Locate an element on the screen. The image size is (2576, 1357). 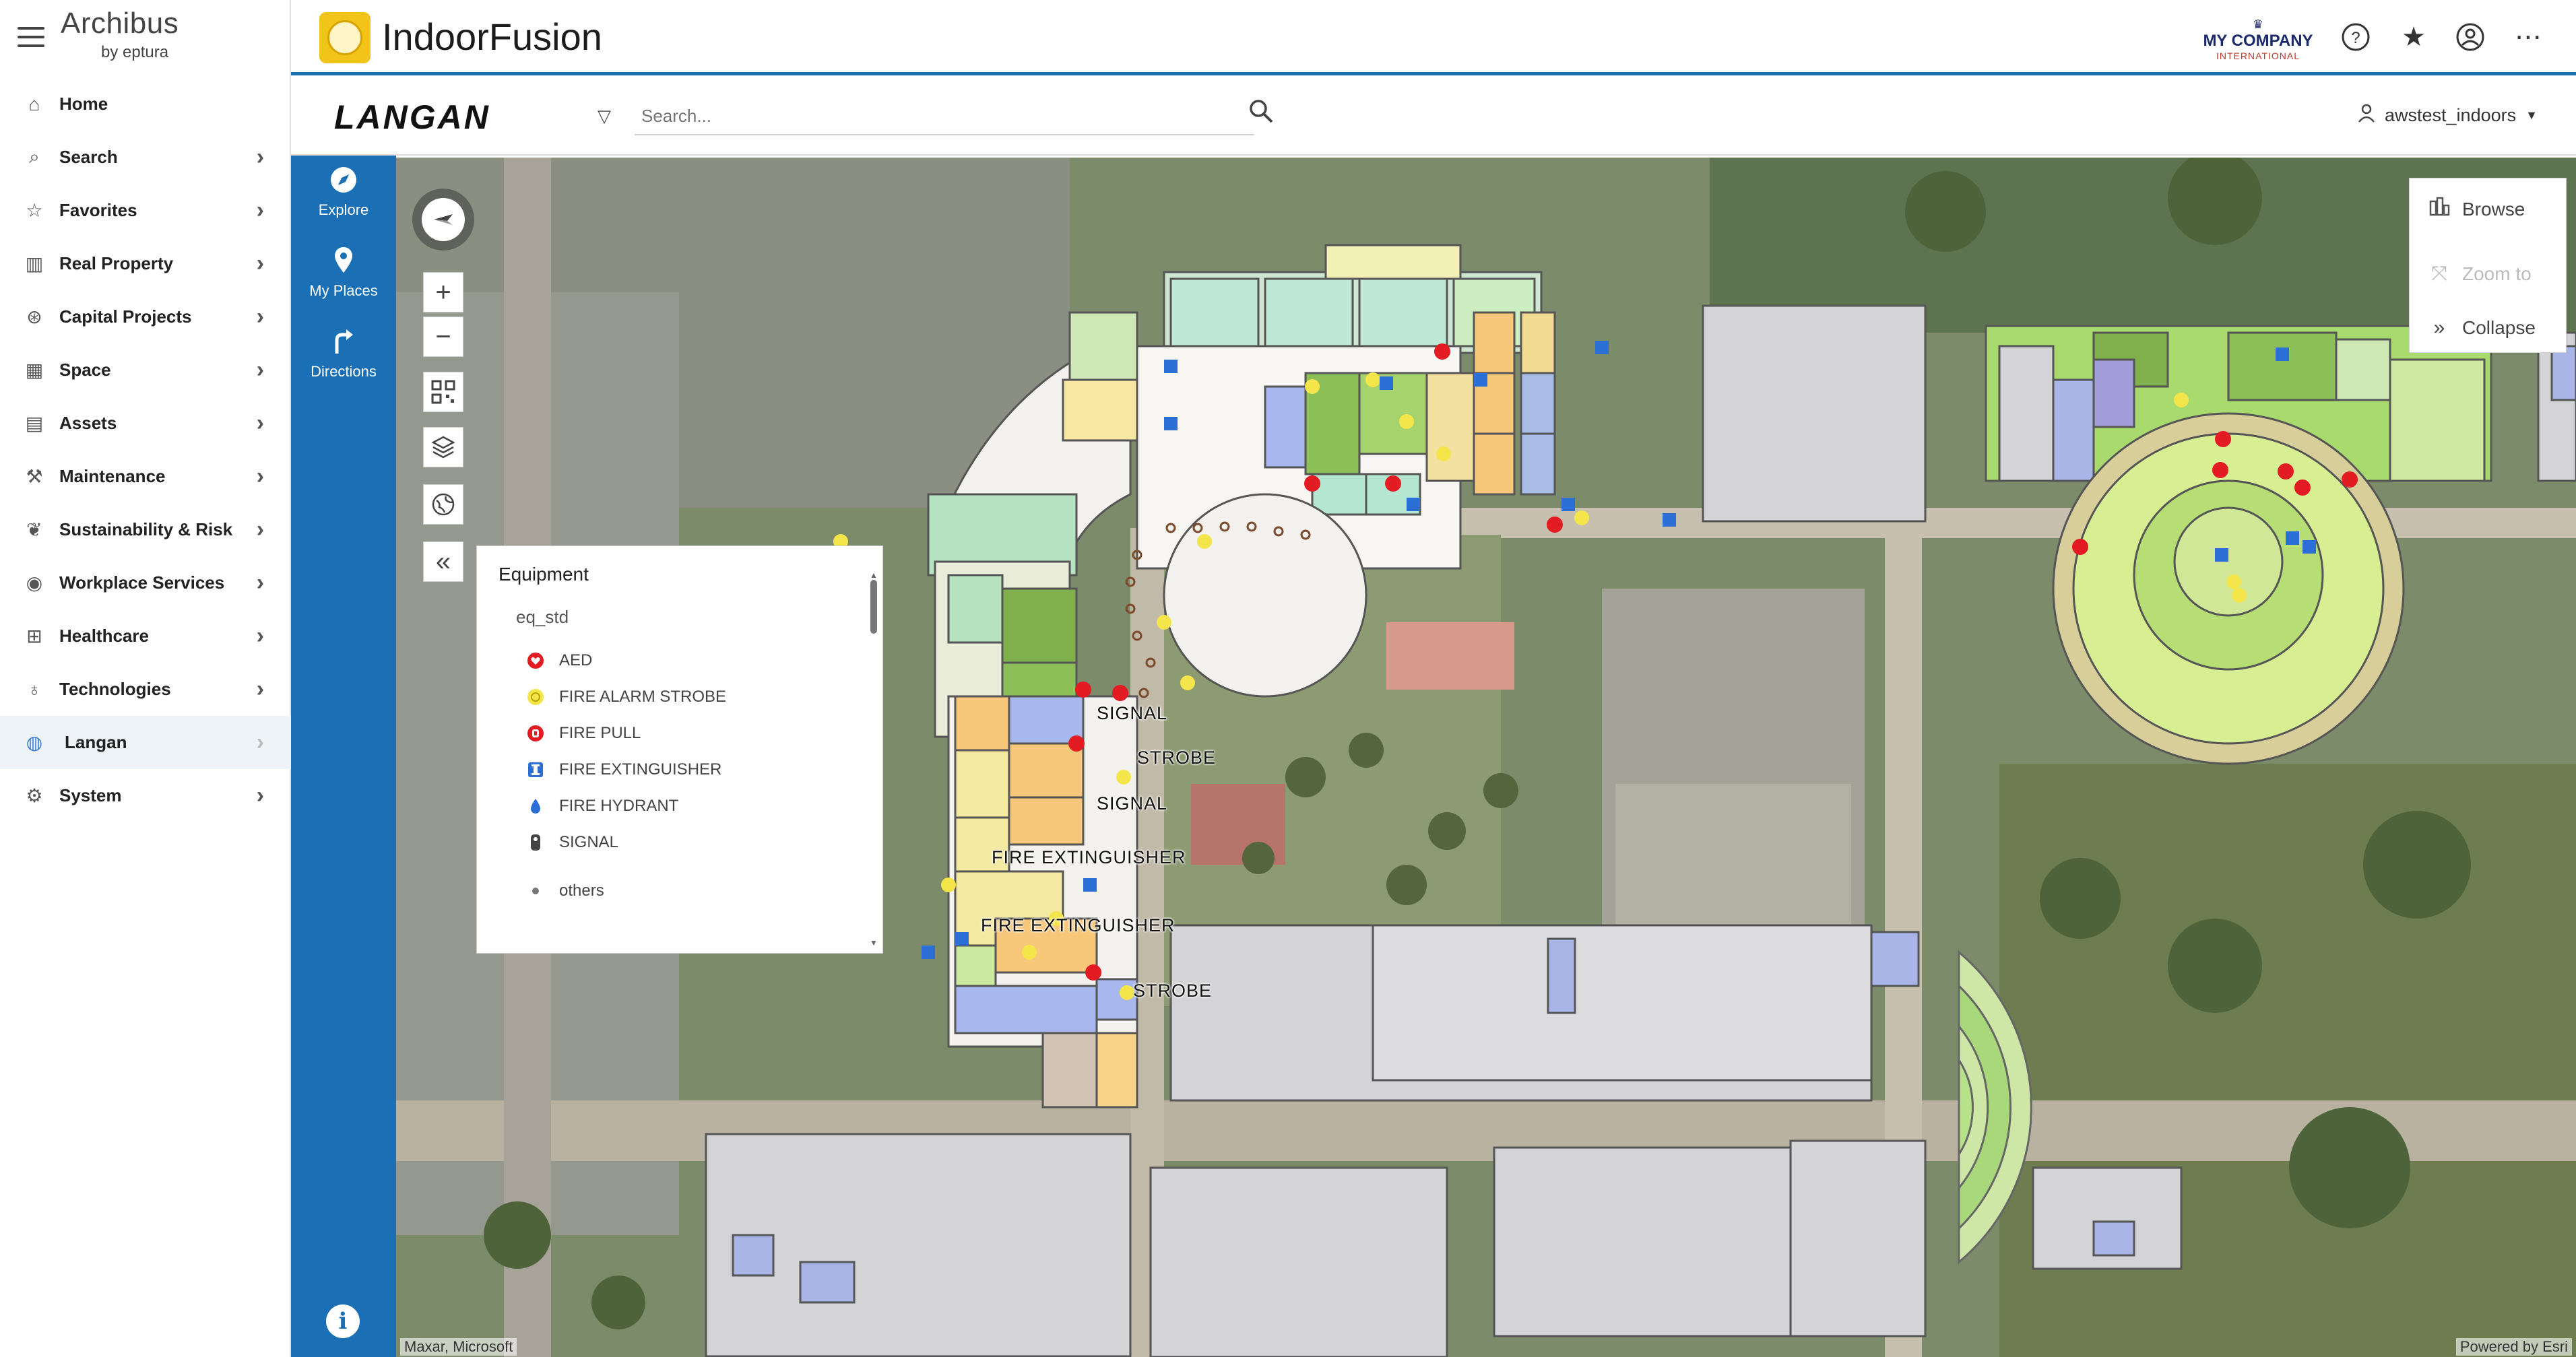
layers-icon is located at coordinates (443, 447).